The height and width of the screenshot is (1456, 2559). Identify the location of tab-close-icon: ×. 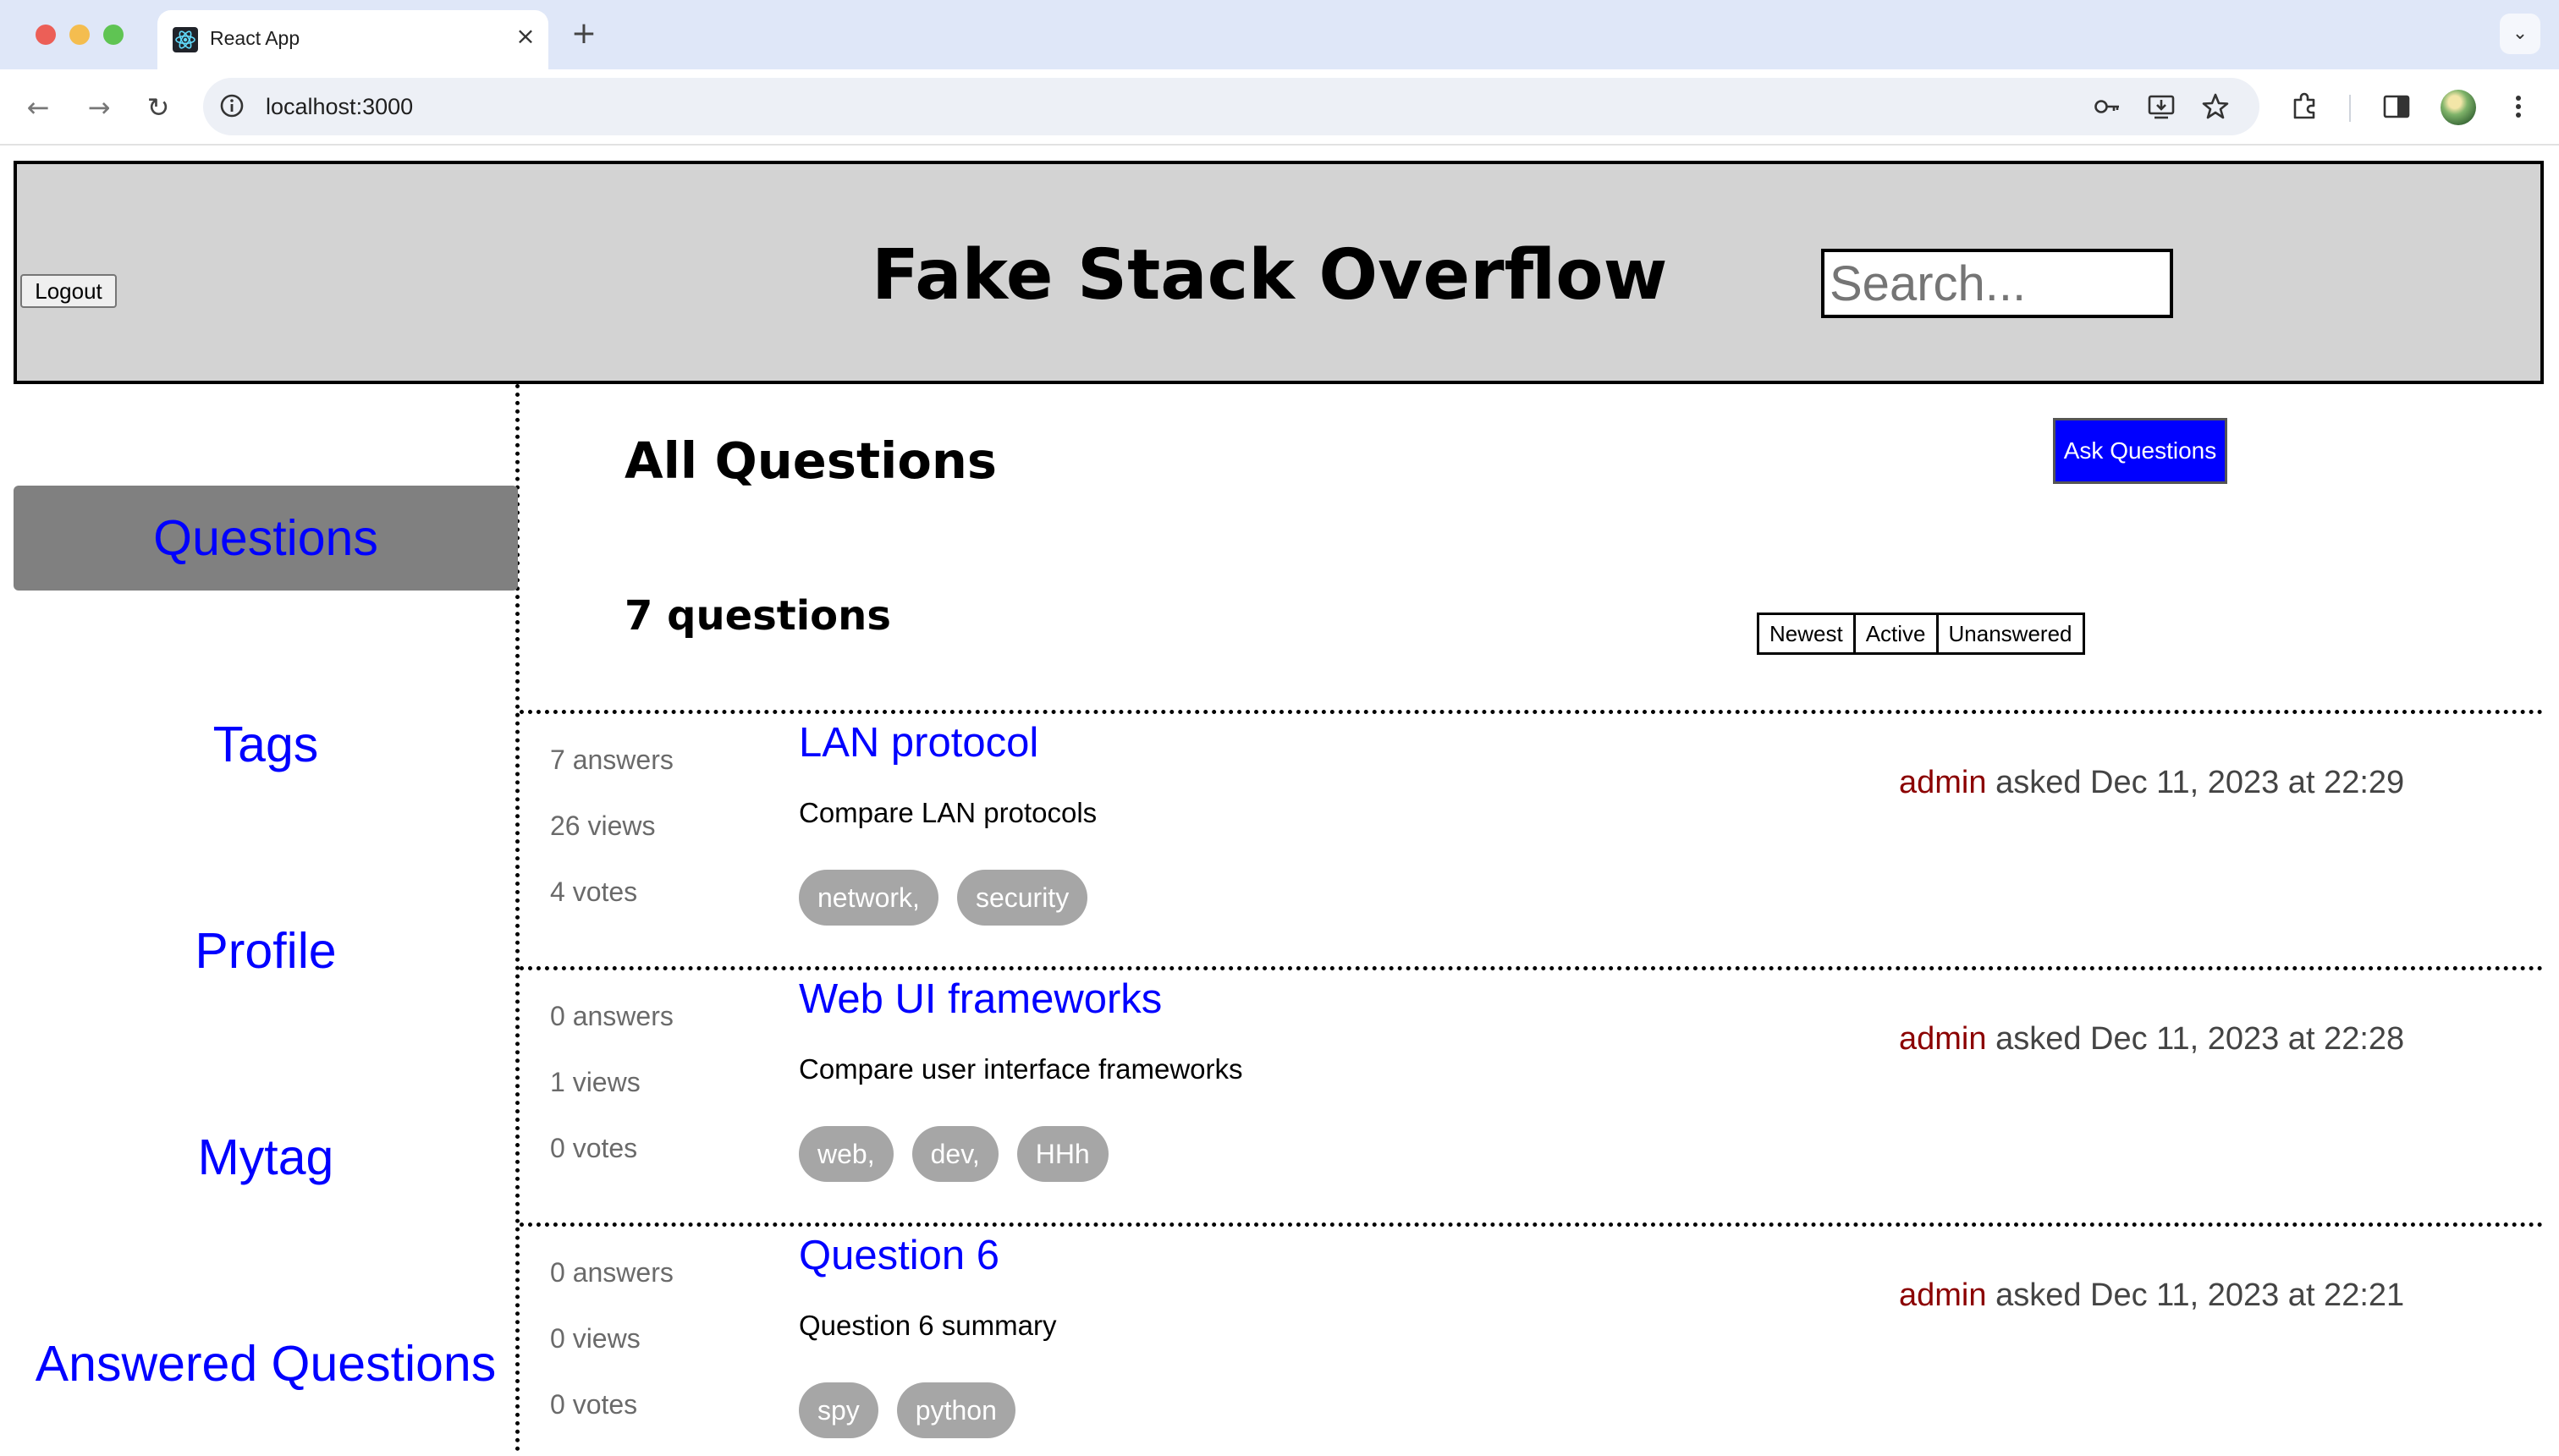
(525, 36).